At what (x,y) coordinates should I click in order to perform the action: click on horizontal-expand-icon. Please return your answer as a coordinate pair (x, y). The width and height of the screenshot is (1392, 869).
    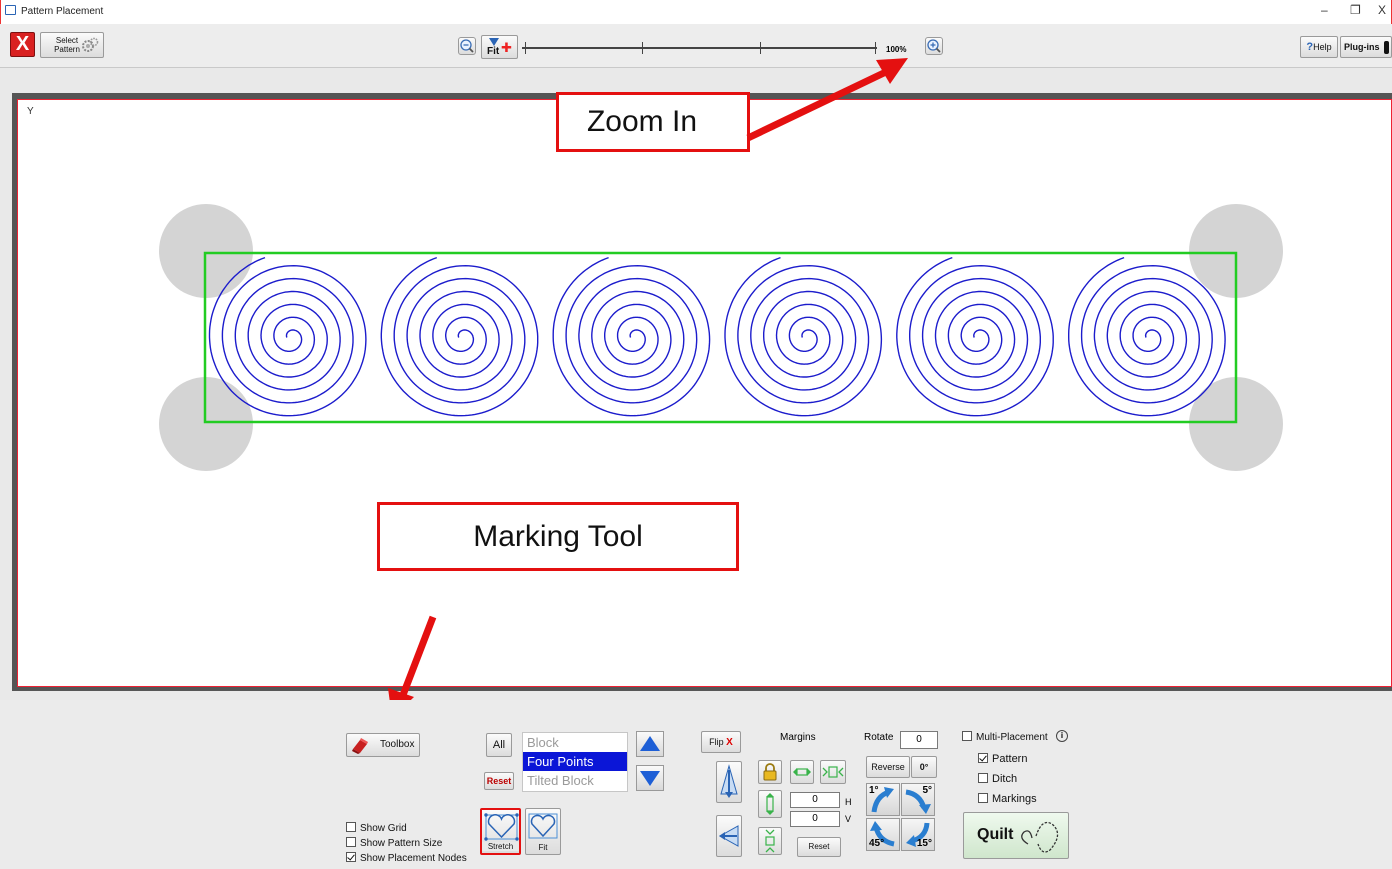
    Looking at the image, I should click on (802, 772).